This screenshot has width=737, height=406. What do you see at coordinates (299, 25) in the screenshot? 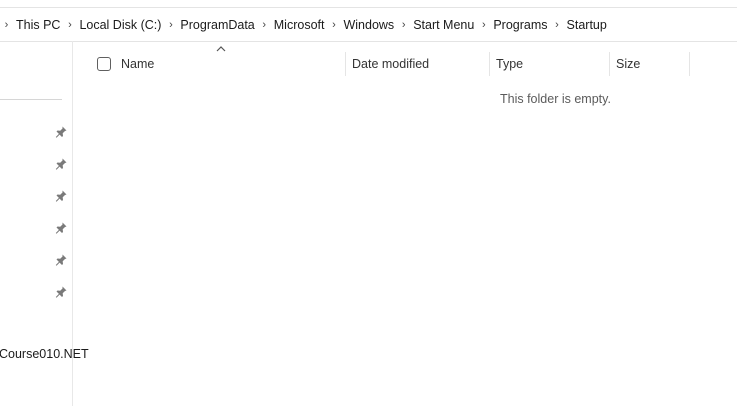
I see `breadcrumb-microsoft: Microsoft` at bounding box center [299, 25].